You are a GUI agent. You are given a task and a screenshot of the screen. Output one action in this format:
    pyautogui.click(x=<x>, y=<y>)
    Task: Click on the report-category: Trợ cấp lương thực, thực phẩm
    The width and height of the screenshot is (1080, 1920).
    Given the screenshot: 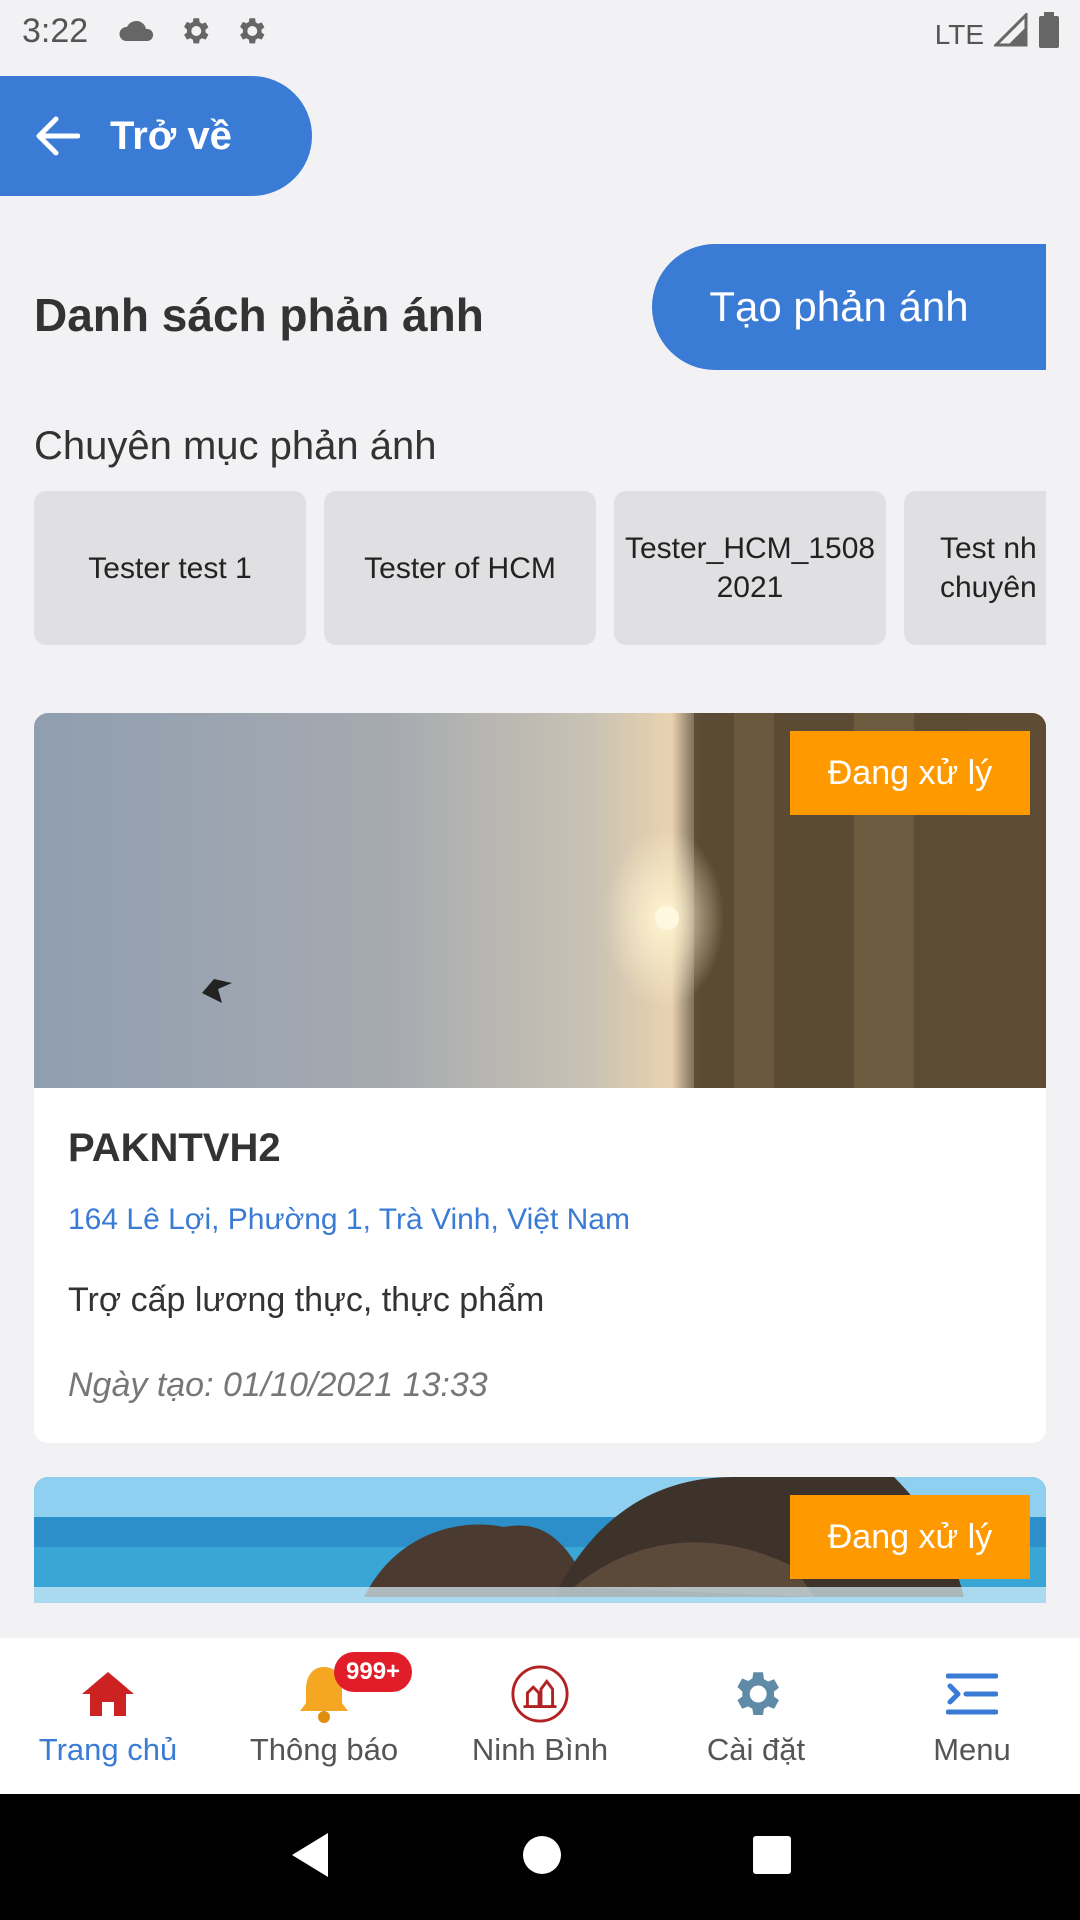 What is the action you would take?
    pyautogui.click(x=306, y=1300)
    